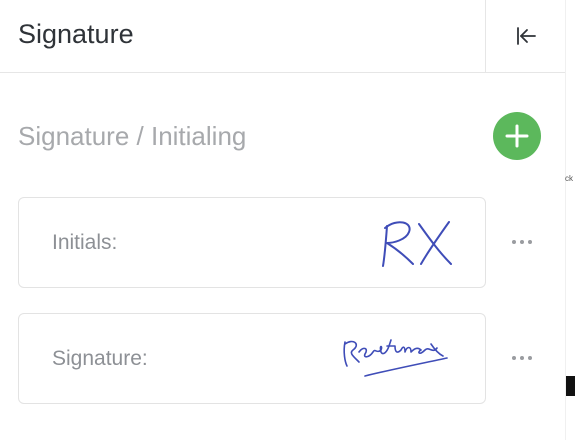  I want to click on collapse-left-icon, so click(526, 36).